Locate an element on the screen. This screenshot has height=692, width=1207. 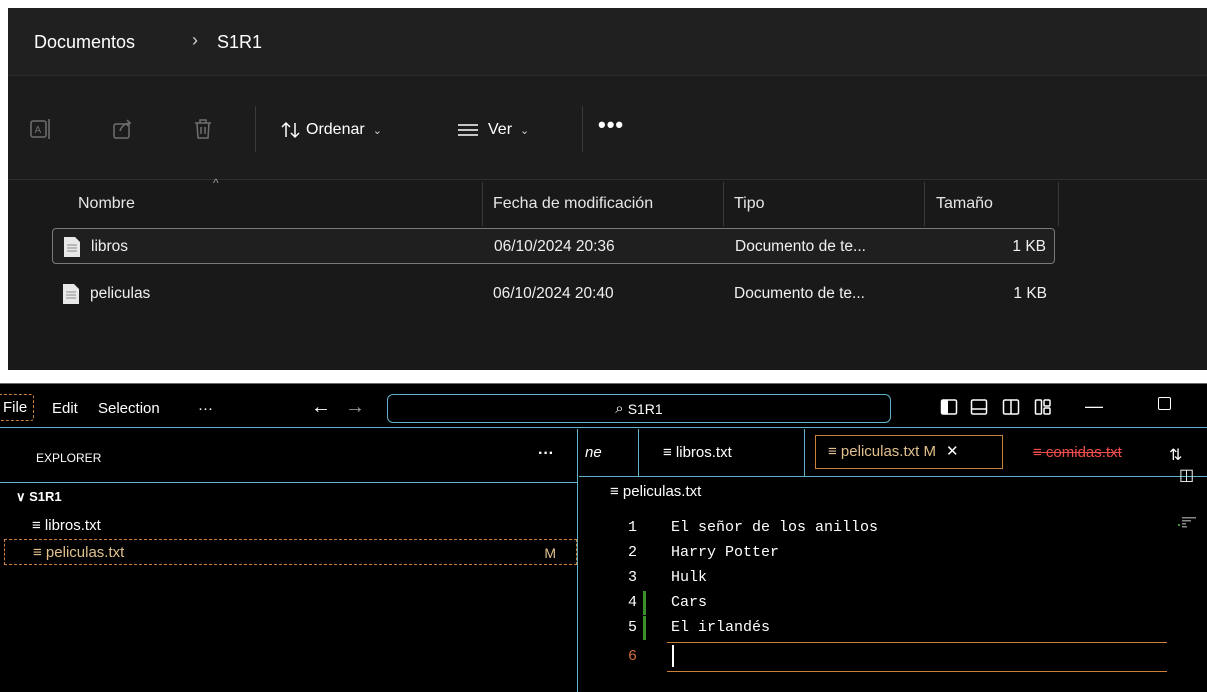
folder-s1r1: ∨ S1R1 is located at coordinates (39, 497).